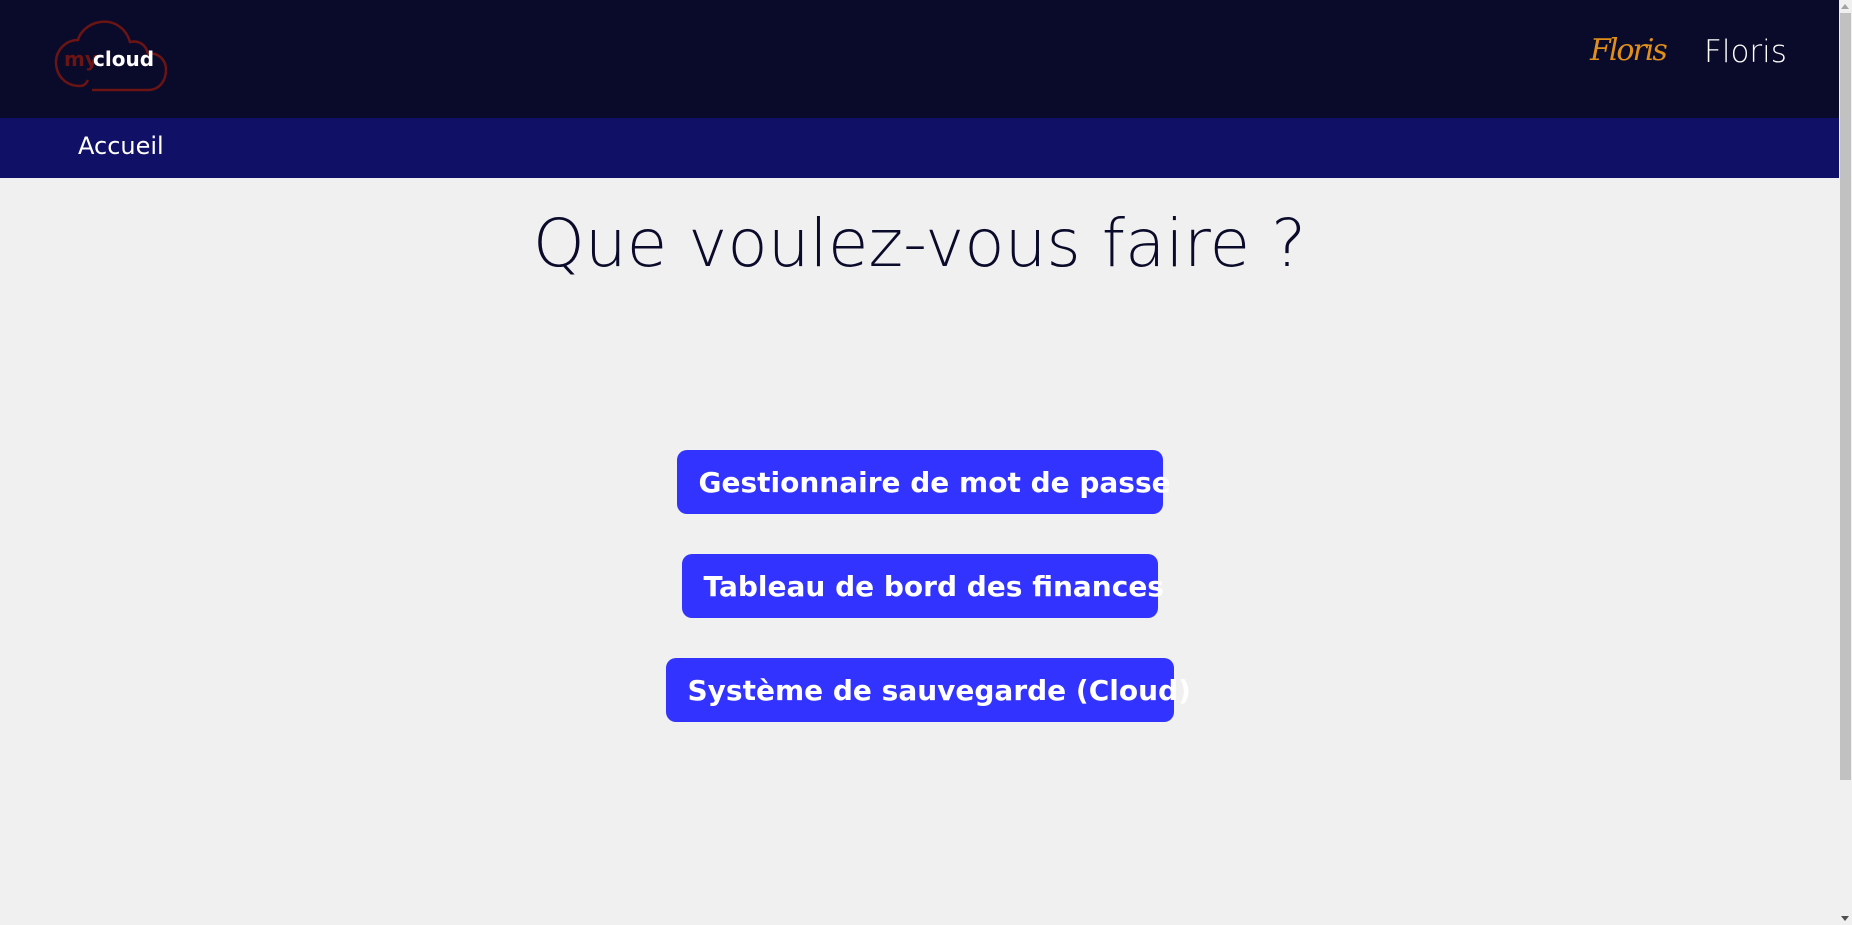 The image size is (1852, 925). I want to click on mycloud-logo: my cloud, so click(110, 55).